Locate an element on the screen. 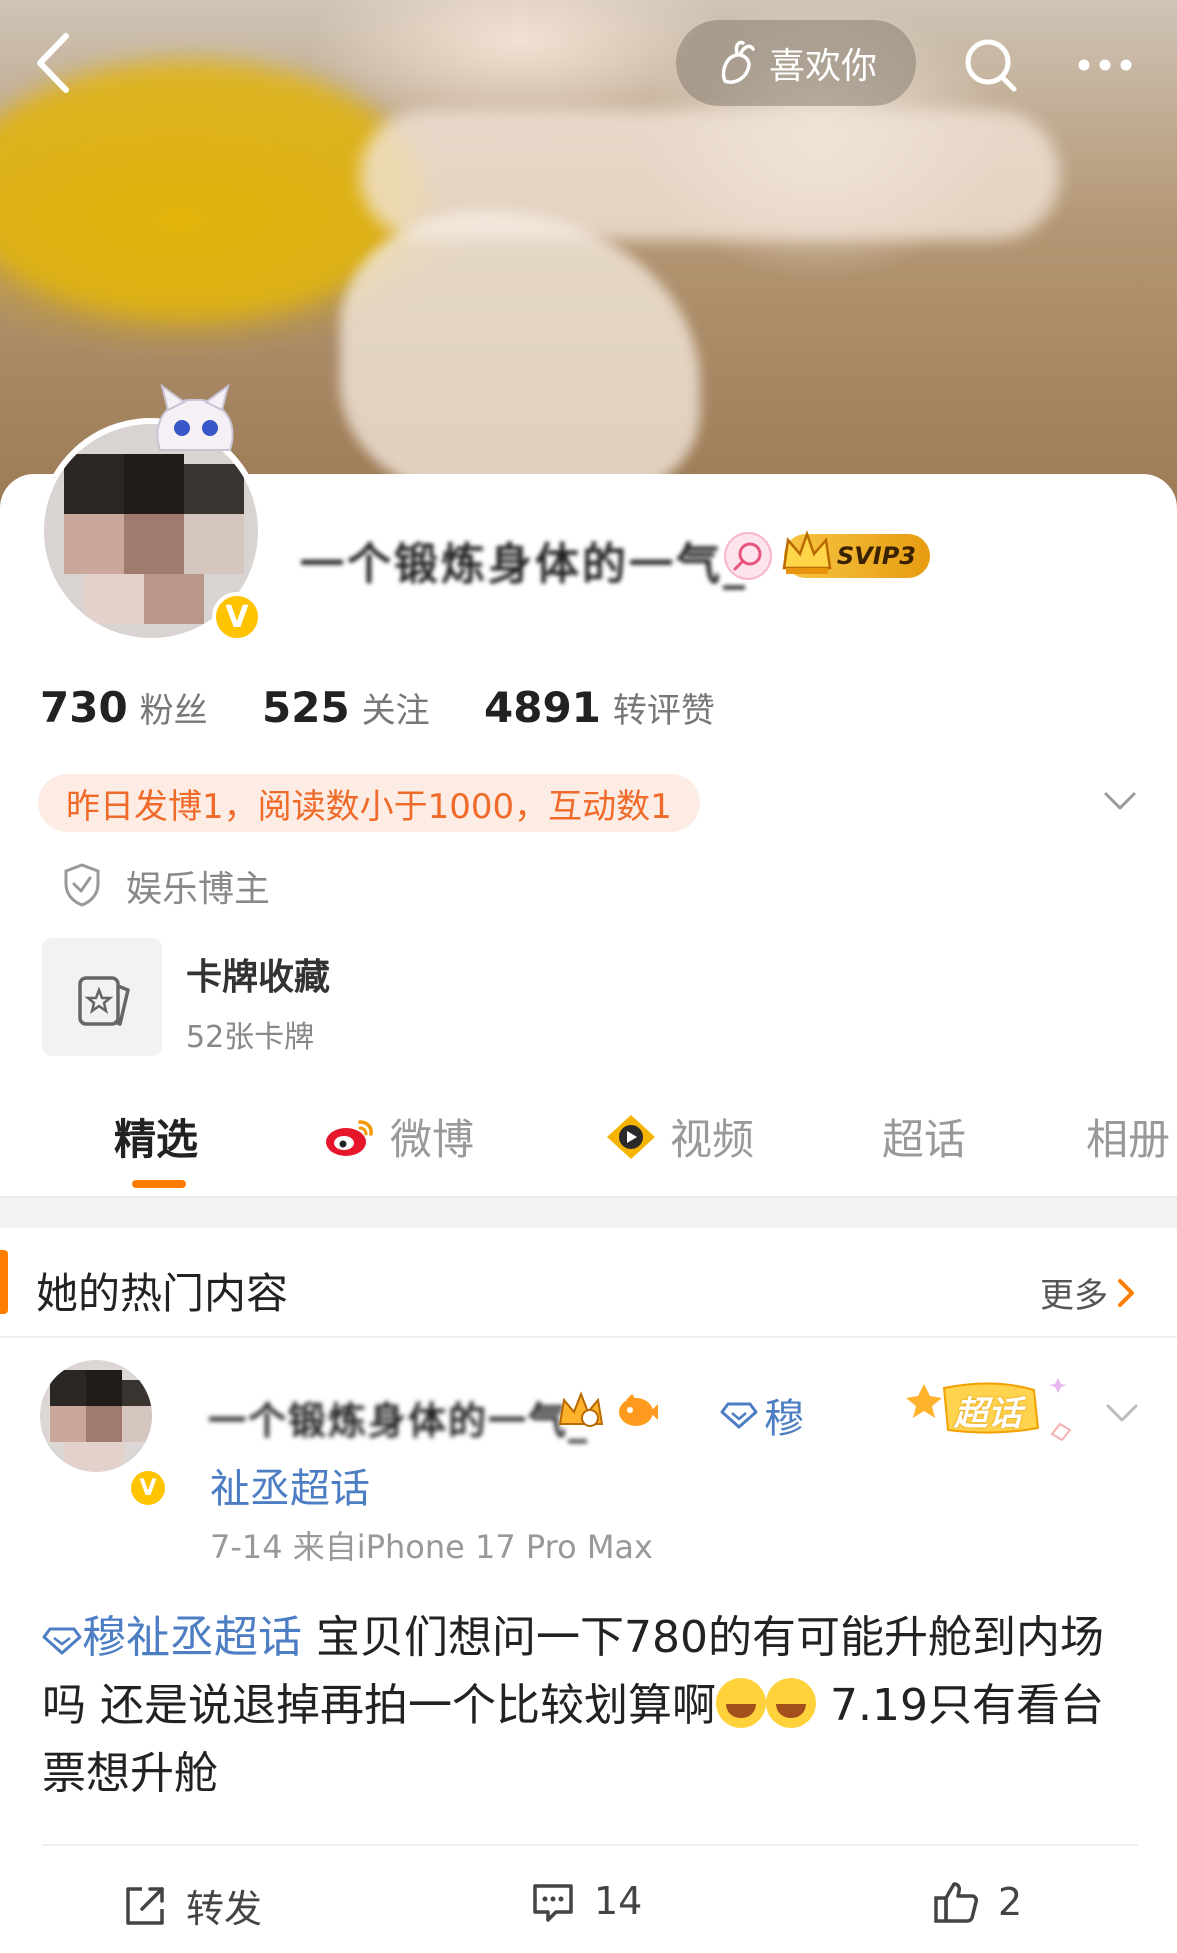 Image resolution: width=1177 pixels, height=1953 pixels. chevron-down-icon is located at coordinates (1120, 801).